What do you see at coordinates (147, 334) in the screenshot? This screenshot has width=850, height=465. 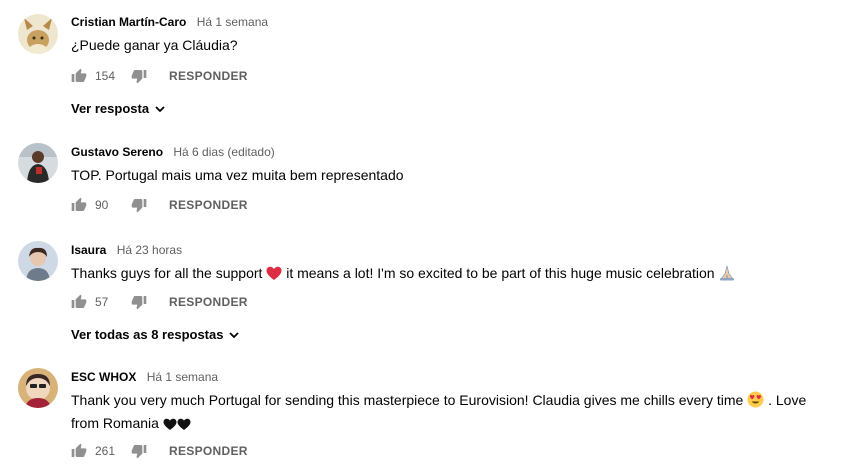 I see `view-replies-label: Ver todas as 8 respostas` at bounding box center [147, 334].